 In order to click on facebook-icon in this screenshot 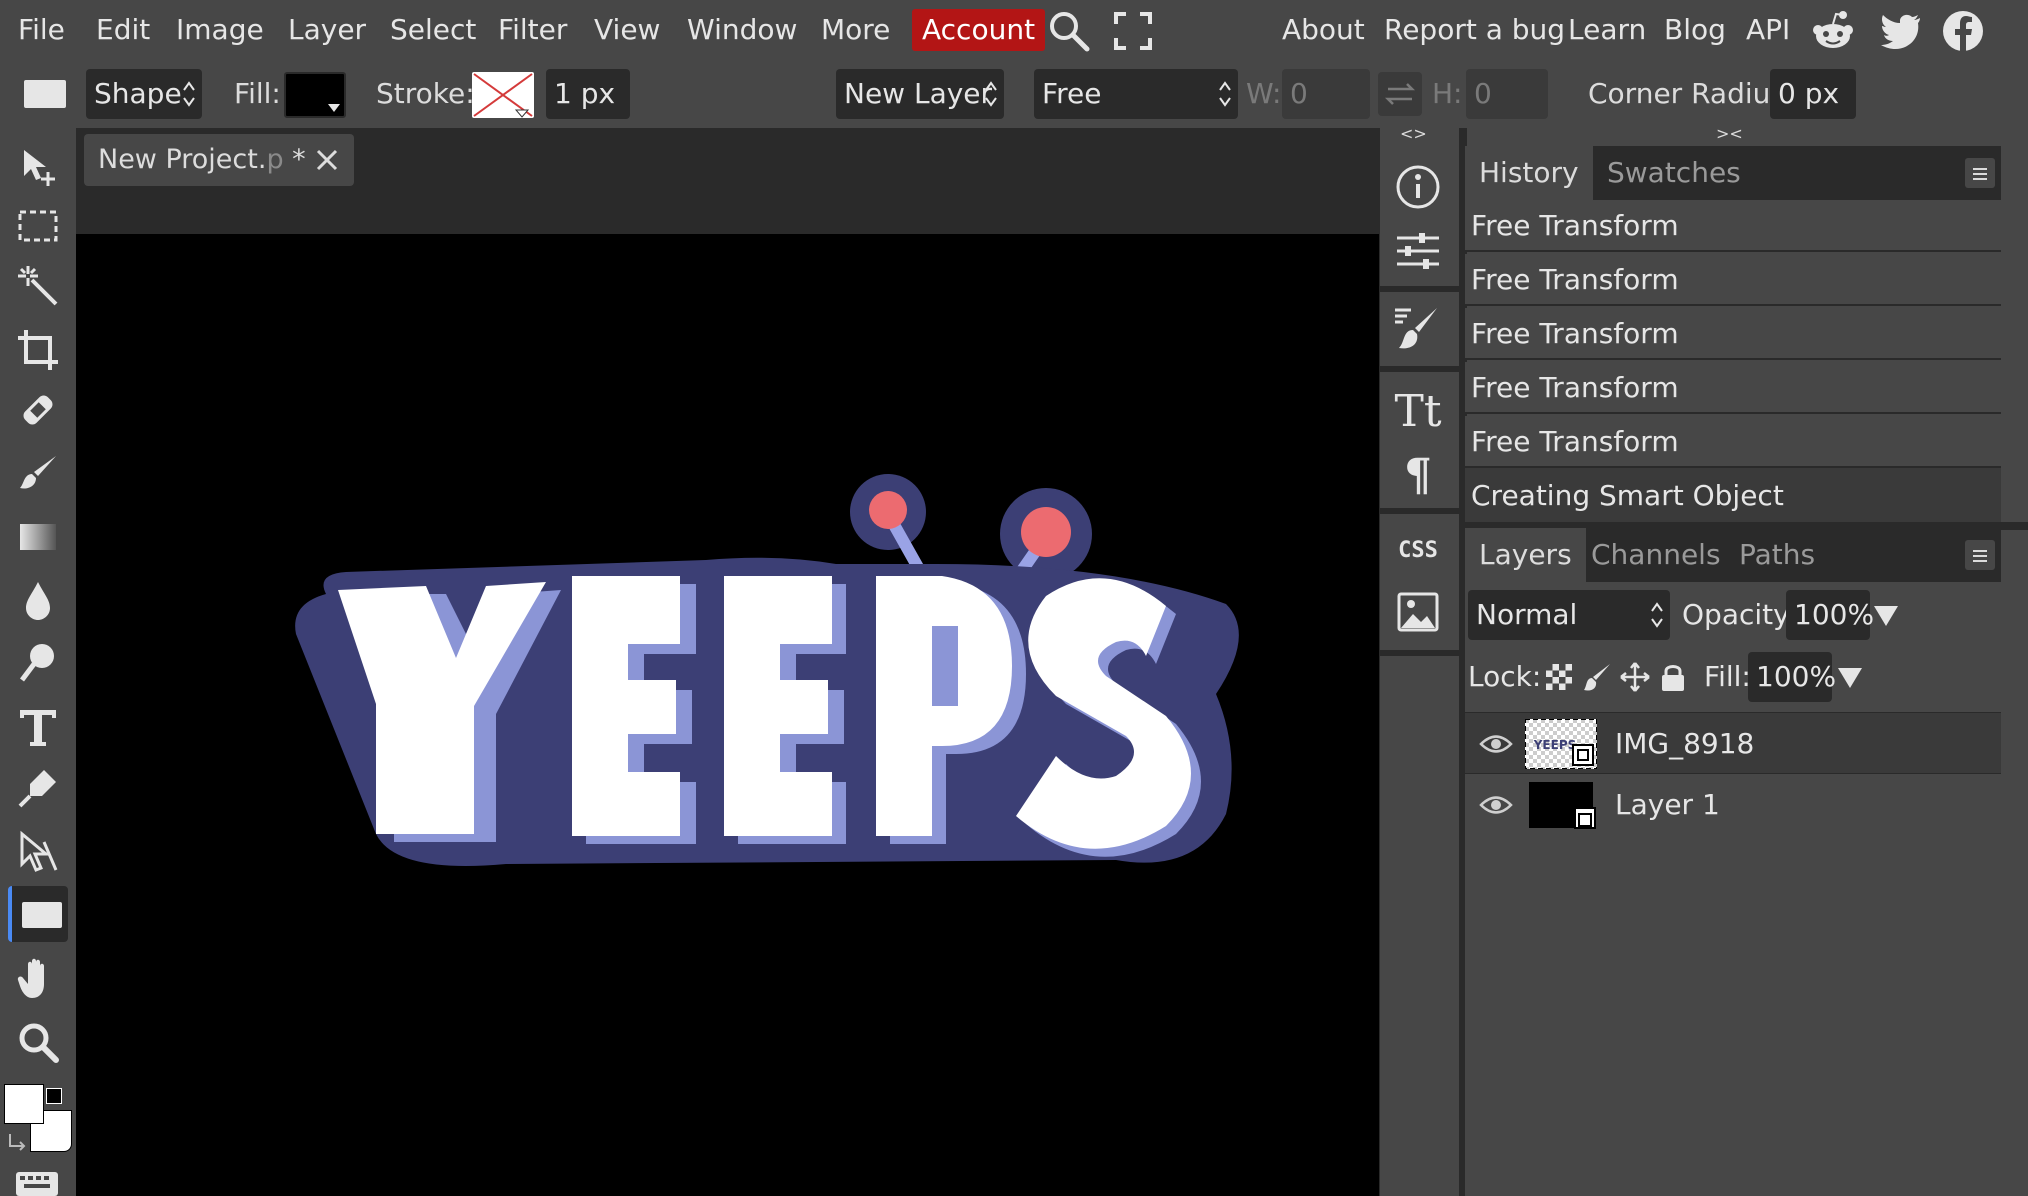, I will do `click(1963, 31)`.